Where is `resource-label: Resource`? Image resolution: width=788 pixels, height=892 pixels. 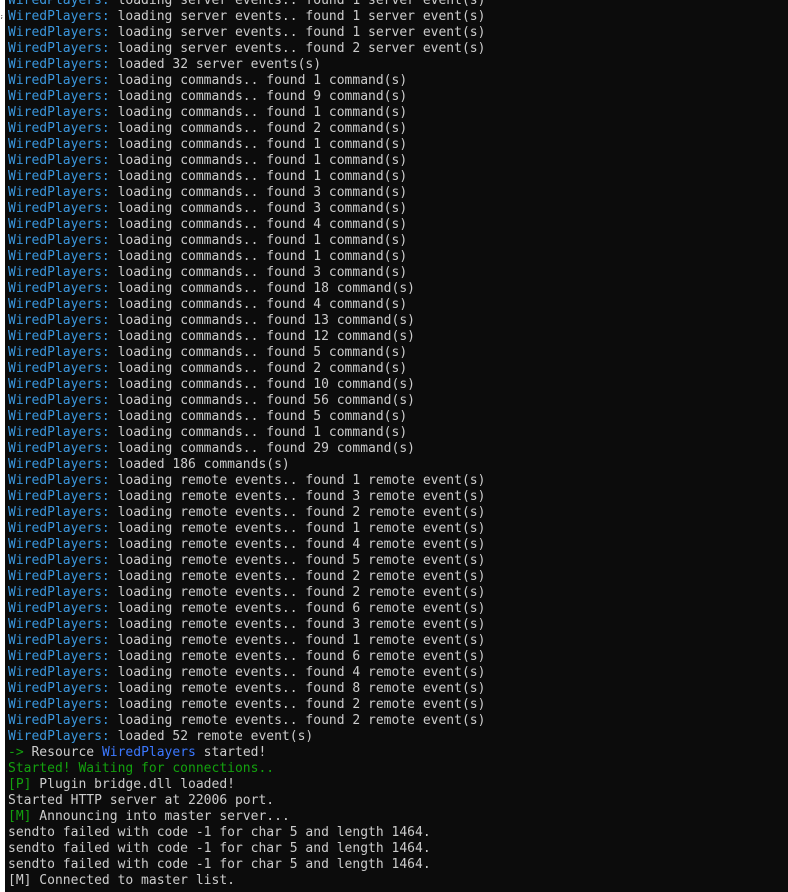 resource-label: Resource is located at coordinates (62, 752).